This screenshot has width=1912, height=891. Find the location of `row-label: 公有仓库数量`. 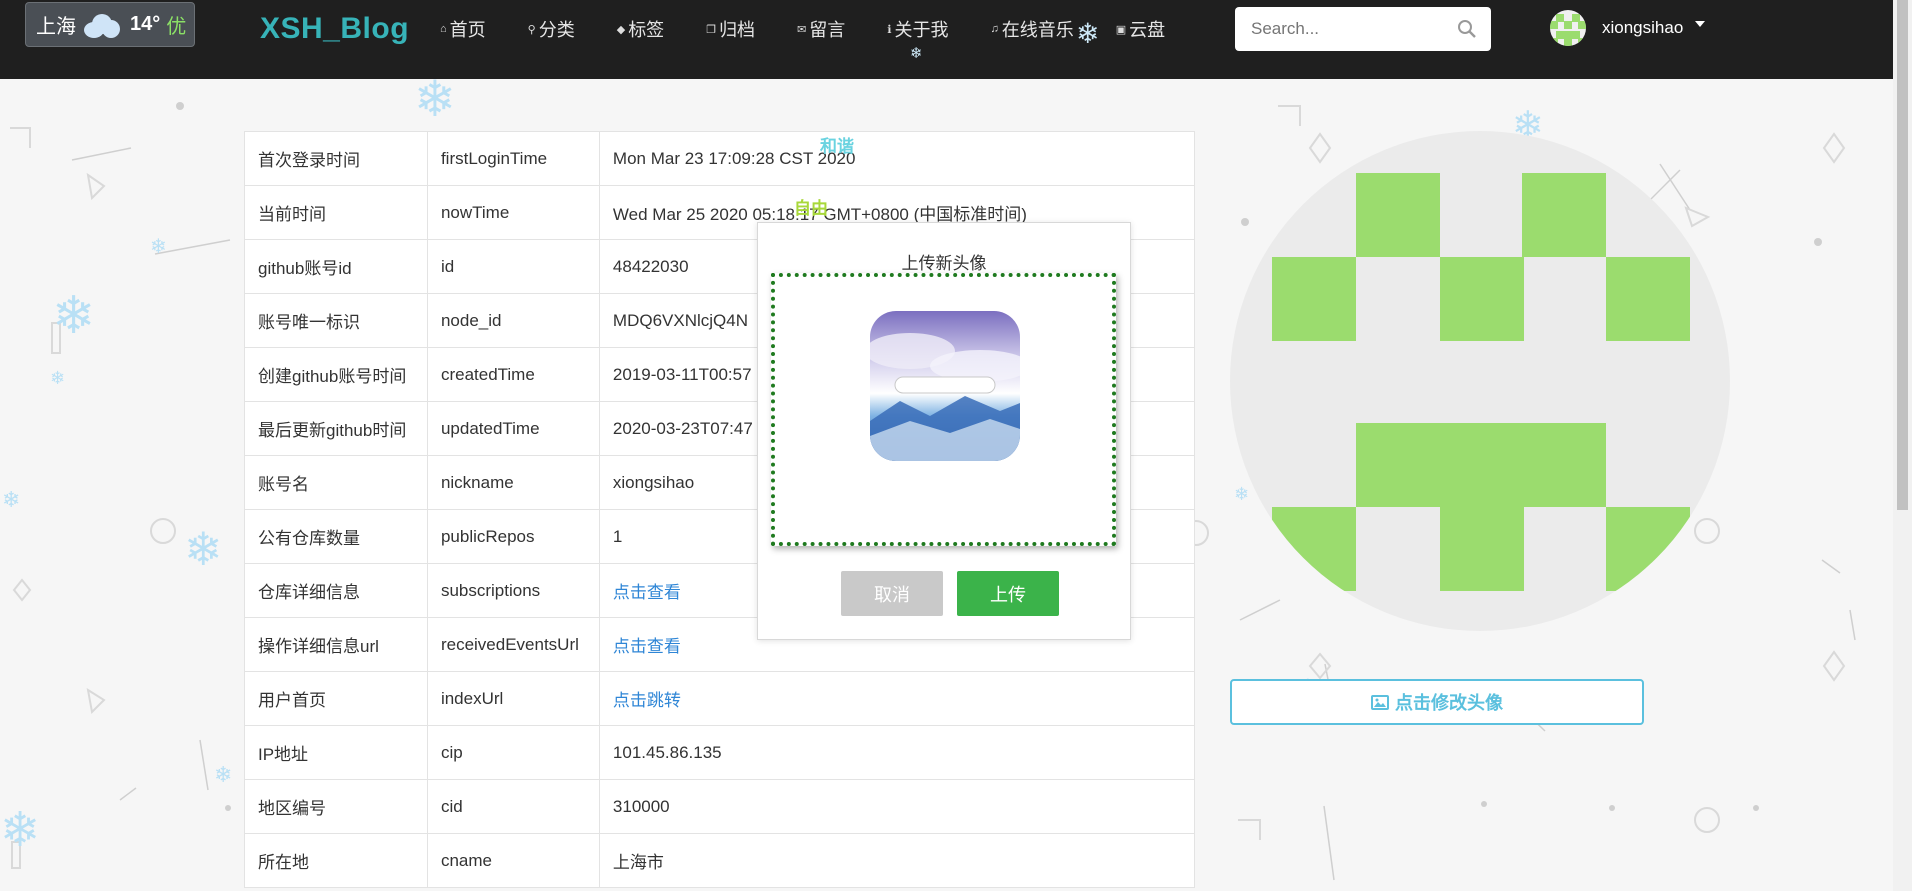

row-label: 公有仓库数量 is located at coordinates (336, 536).